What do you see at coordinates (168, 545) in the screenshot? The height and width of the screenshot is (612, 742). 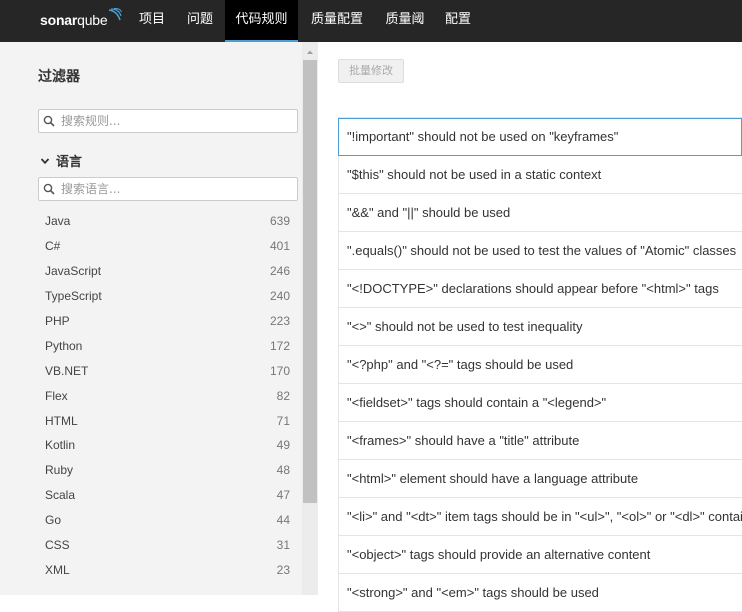 I see `language-item-css: CSS 31` at bounding box center [168, 545].